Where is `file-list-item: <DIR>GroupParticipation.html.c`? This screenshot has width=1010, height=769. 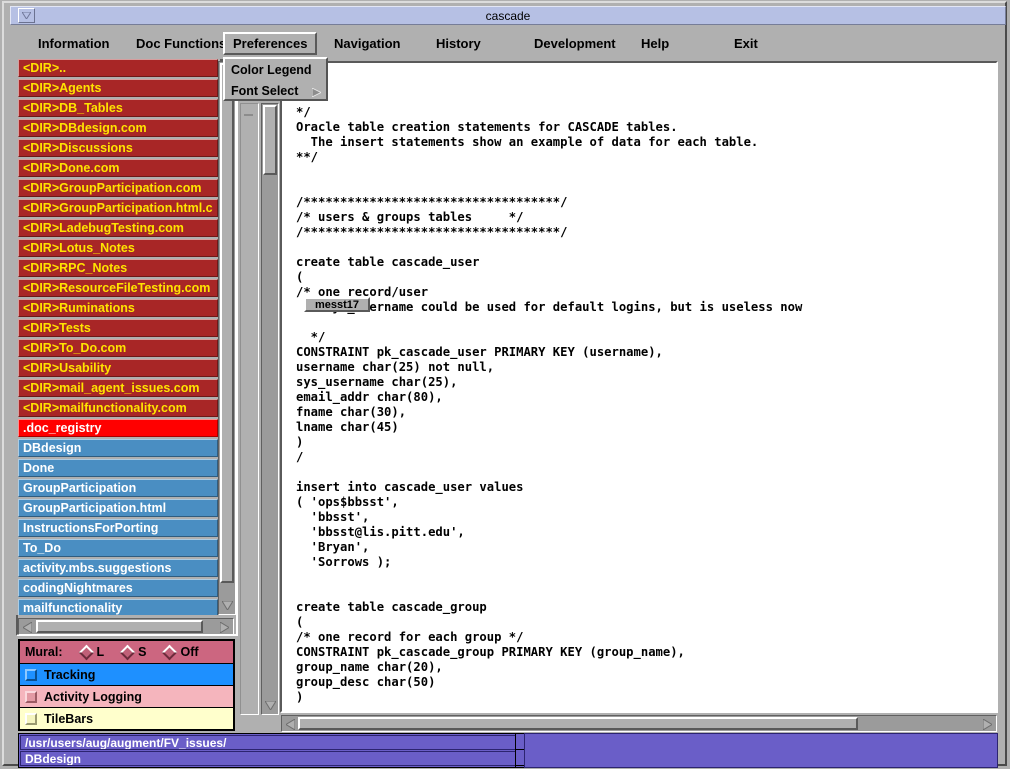
file-list-item: <DIR>GroupParticipation.html.c is located at coordinates (118, 208).